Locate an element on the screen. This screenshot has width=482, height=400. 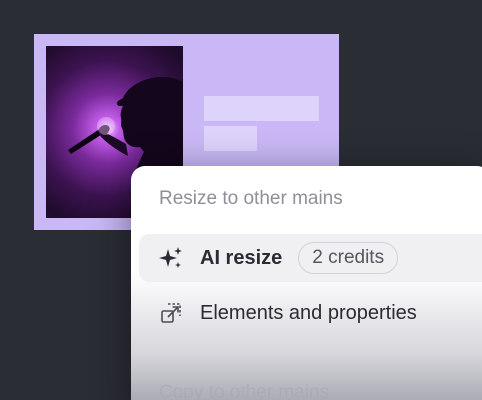
ai-resize-menu-item: AI resize 2 credits is located at coordinates (310, 258).